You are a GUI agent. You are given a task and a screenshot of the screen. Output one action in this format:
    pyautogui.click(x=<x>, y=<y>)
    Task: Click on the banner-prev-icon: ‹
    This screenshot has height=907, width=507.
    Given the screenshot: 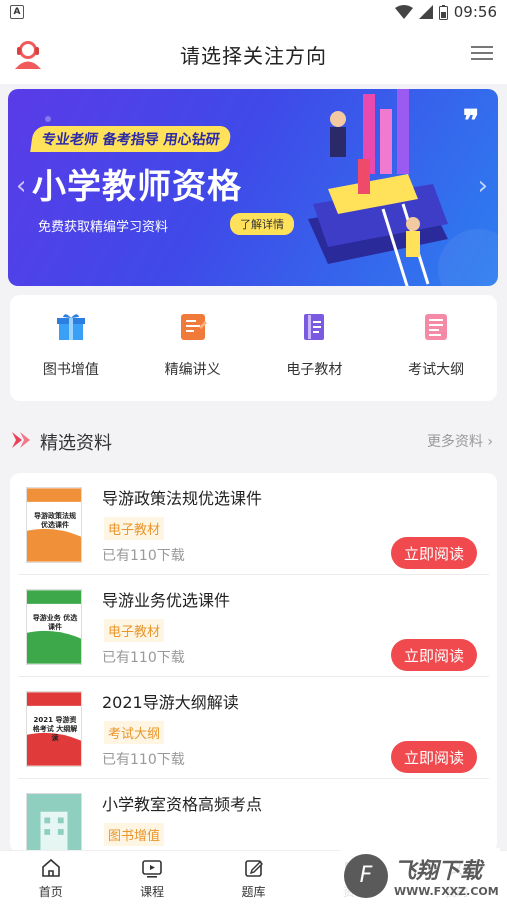 What is the action you would take?
    pyautogui.click(x=21, y=186)
    